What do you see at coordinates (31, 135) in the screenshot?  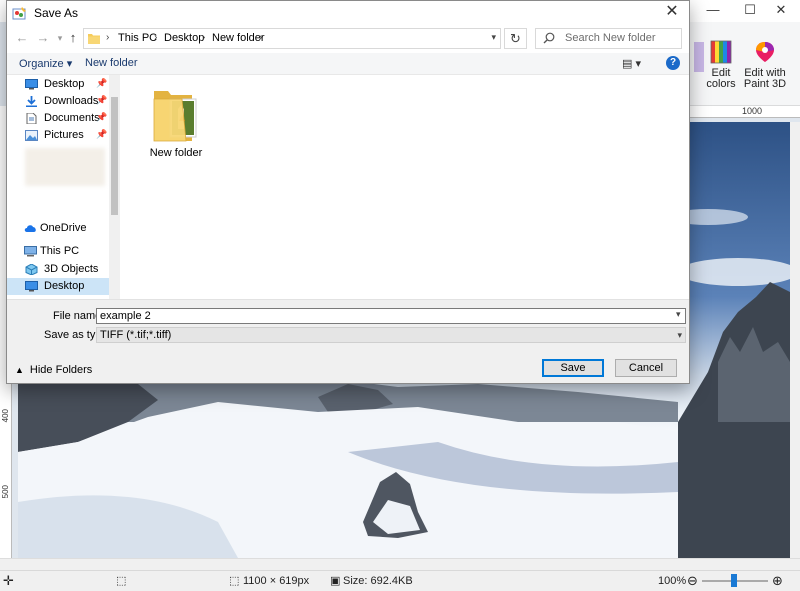 I see `pictures-icon` at bounding box center [31, 135].